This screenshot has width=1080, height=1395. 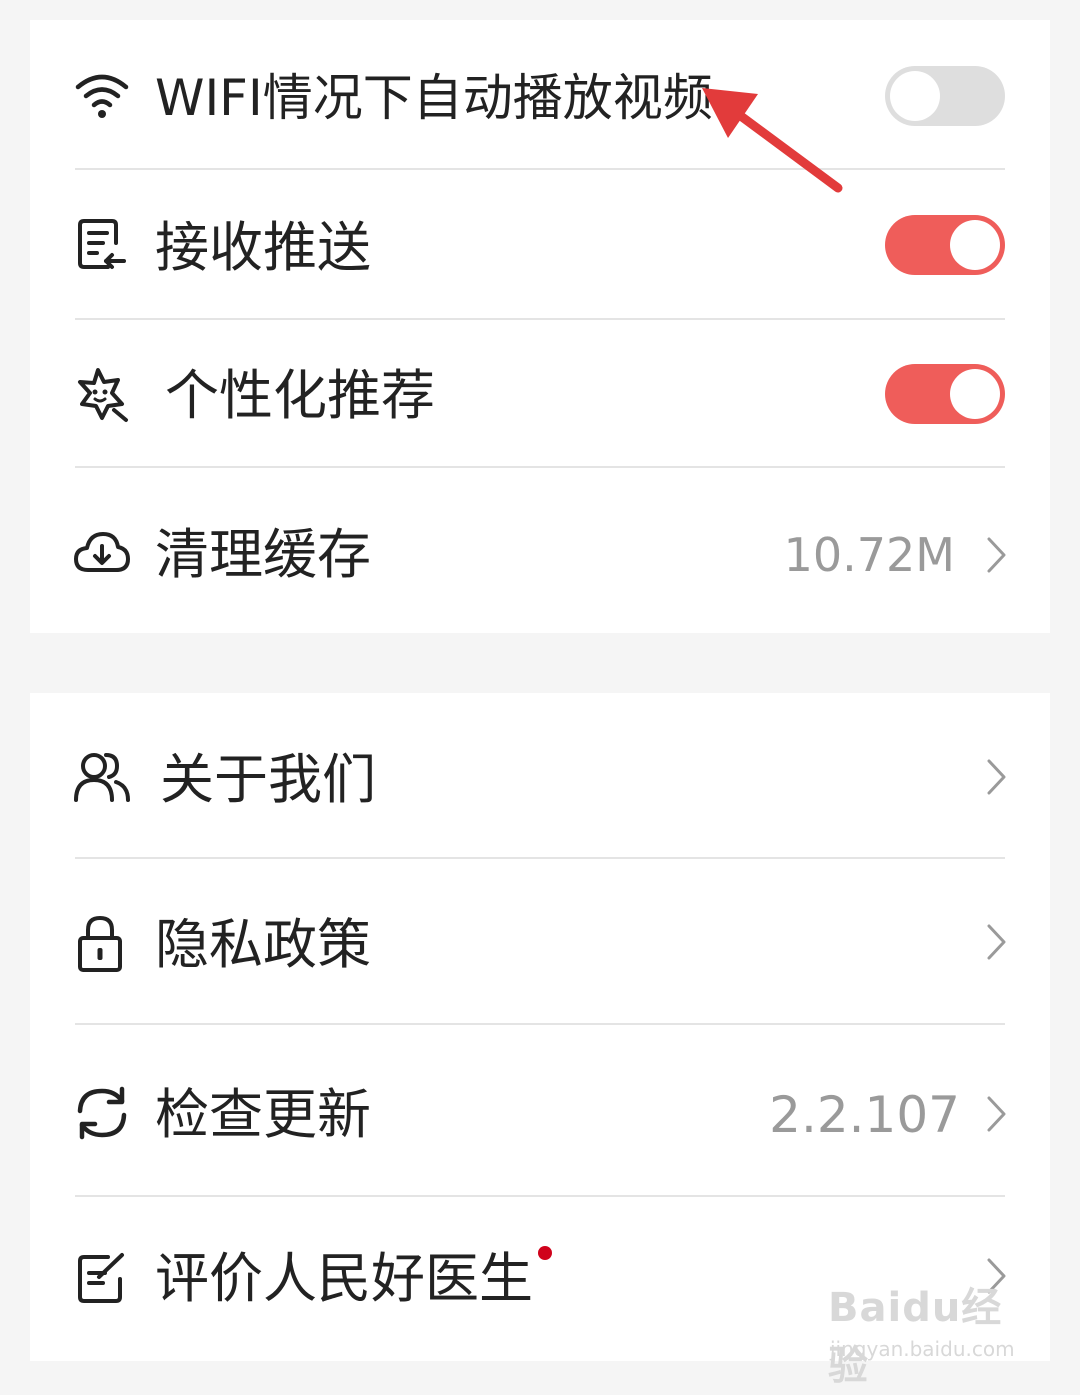 I want to click on wifi-icon, so click(x=102, y=95).